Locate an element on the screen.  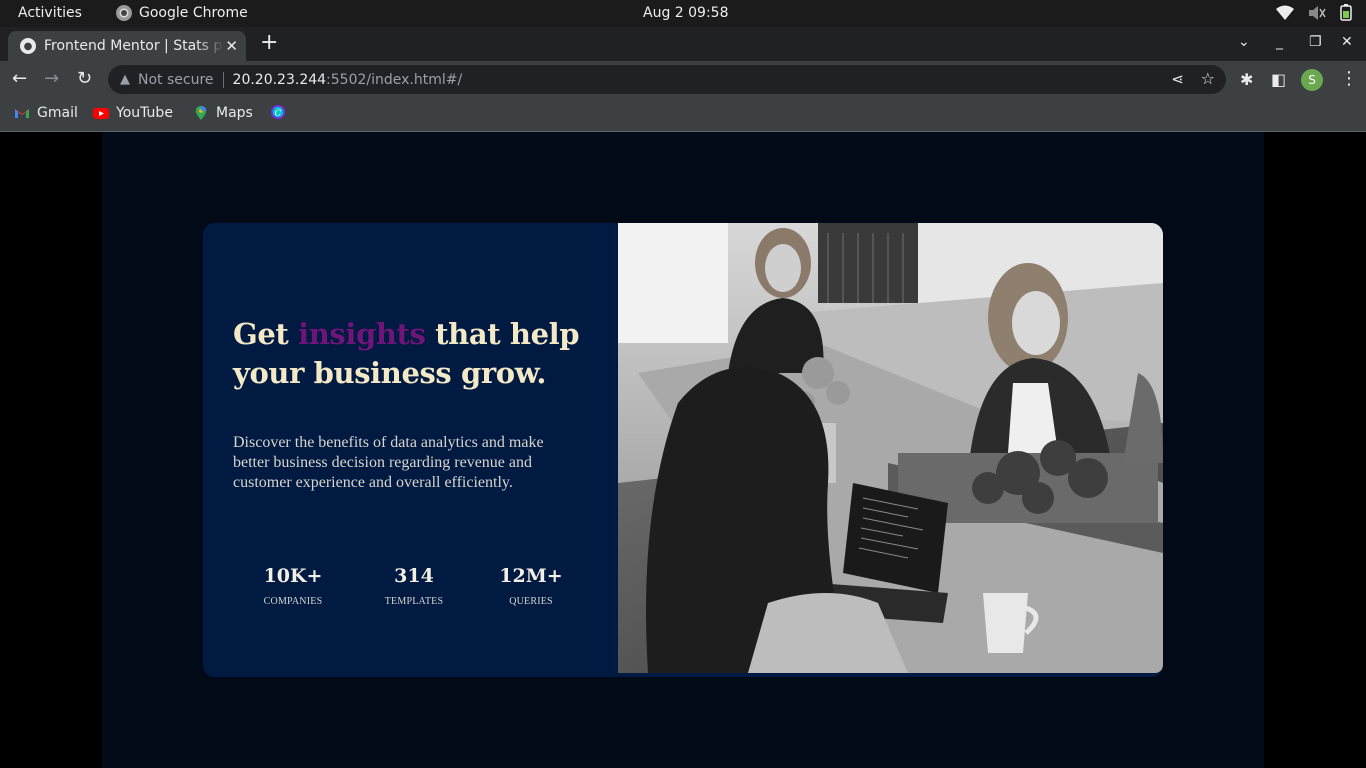
profile-avatar: S is located at coordinates (1312, 80).